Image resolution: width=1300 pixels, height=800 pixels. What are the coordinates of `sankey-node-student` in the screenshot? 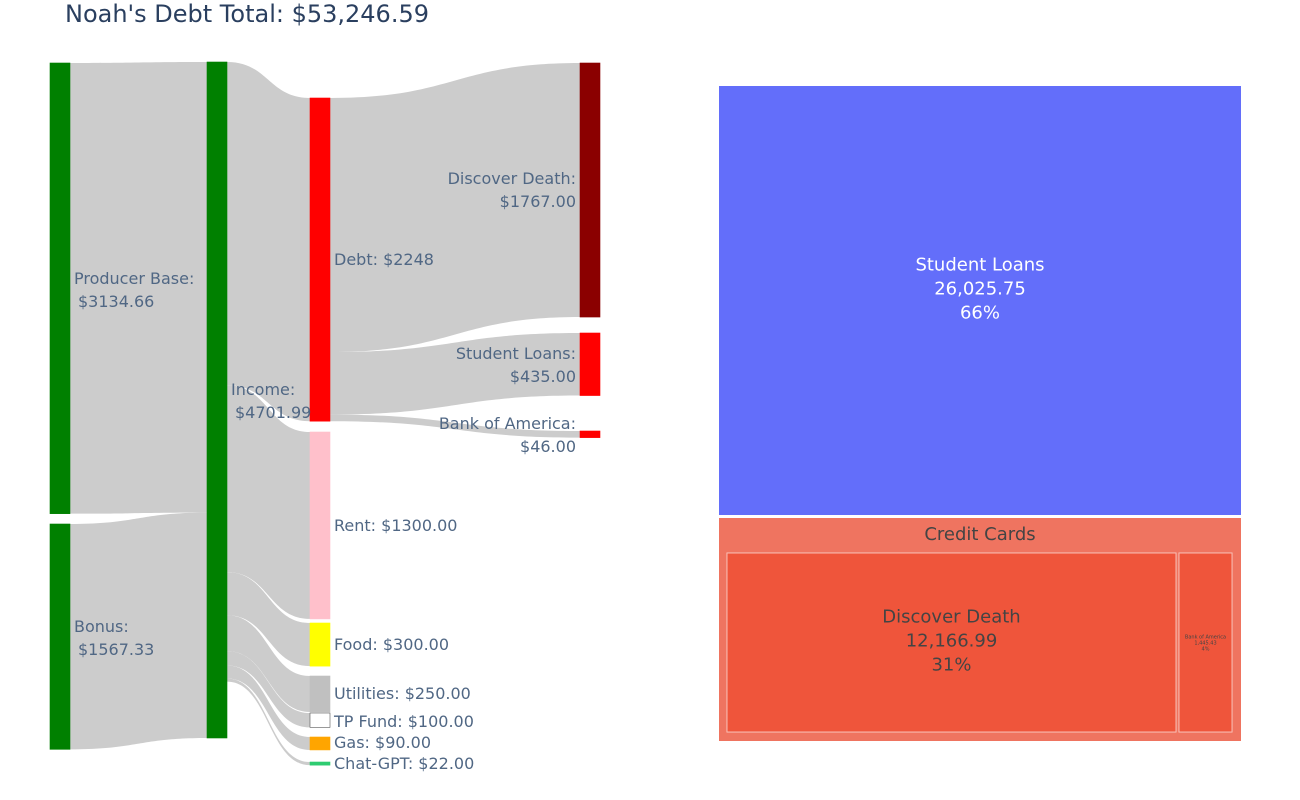 It's located at (590, 364).